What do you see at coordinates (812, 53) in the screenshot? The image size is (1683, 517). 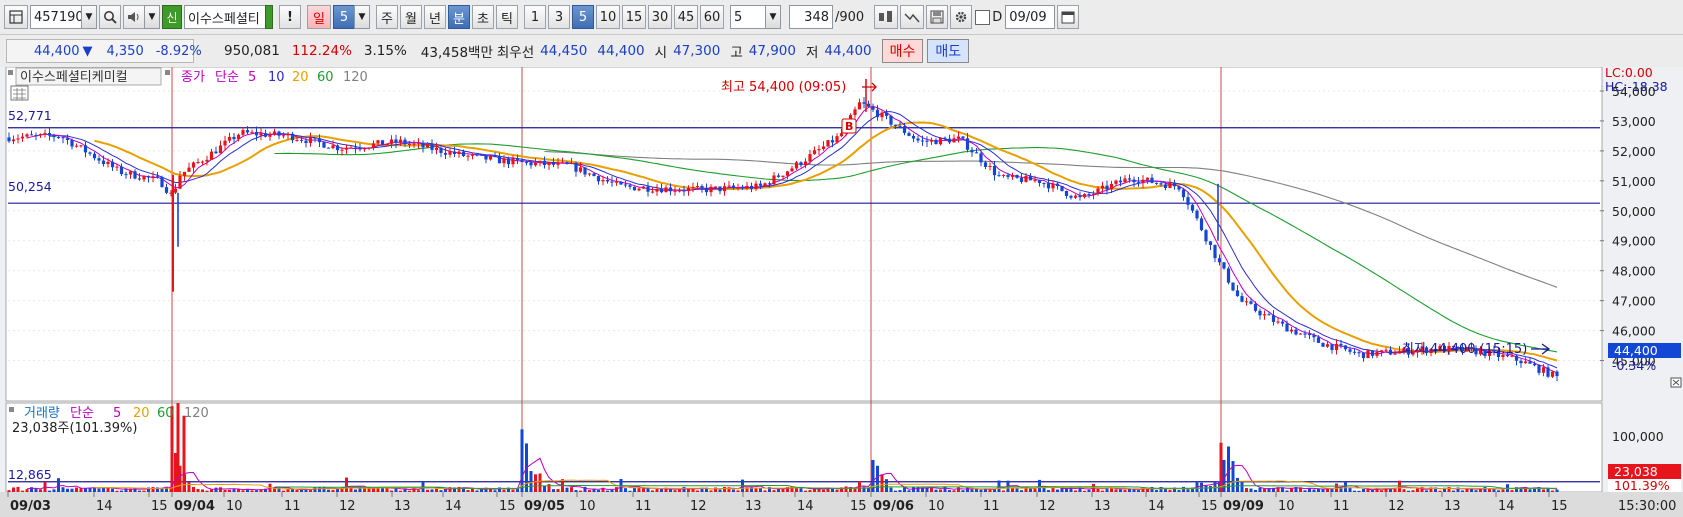 I see `low-label: 저` at bounding box center [812, 53].